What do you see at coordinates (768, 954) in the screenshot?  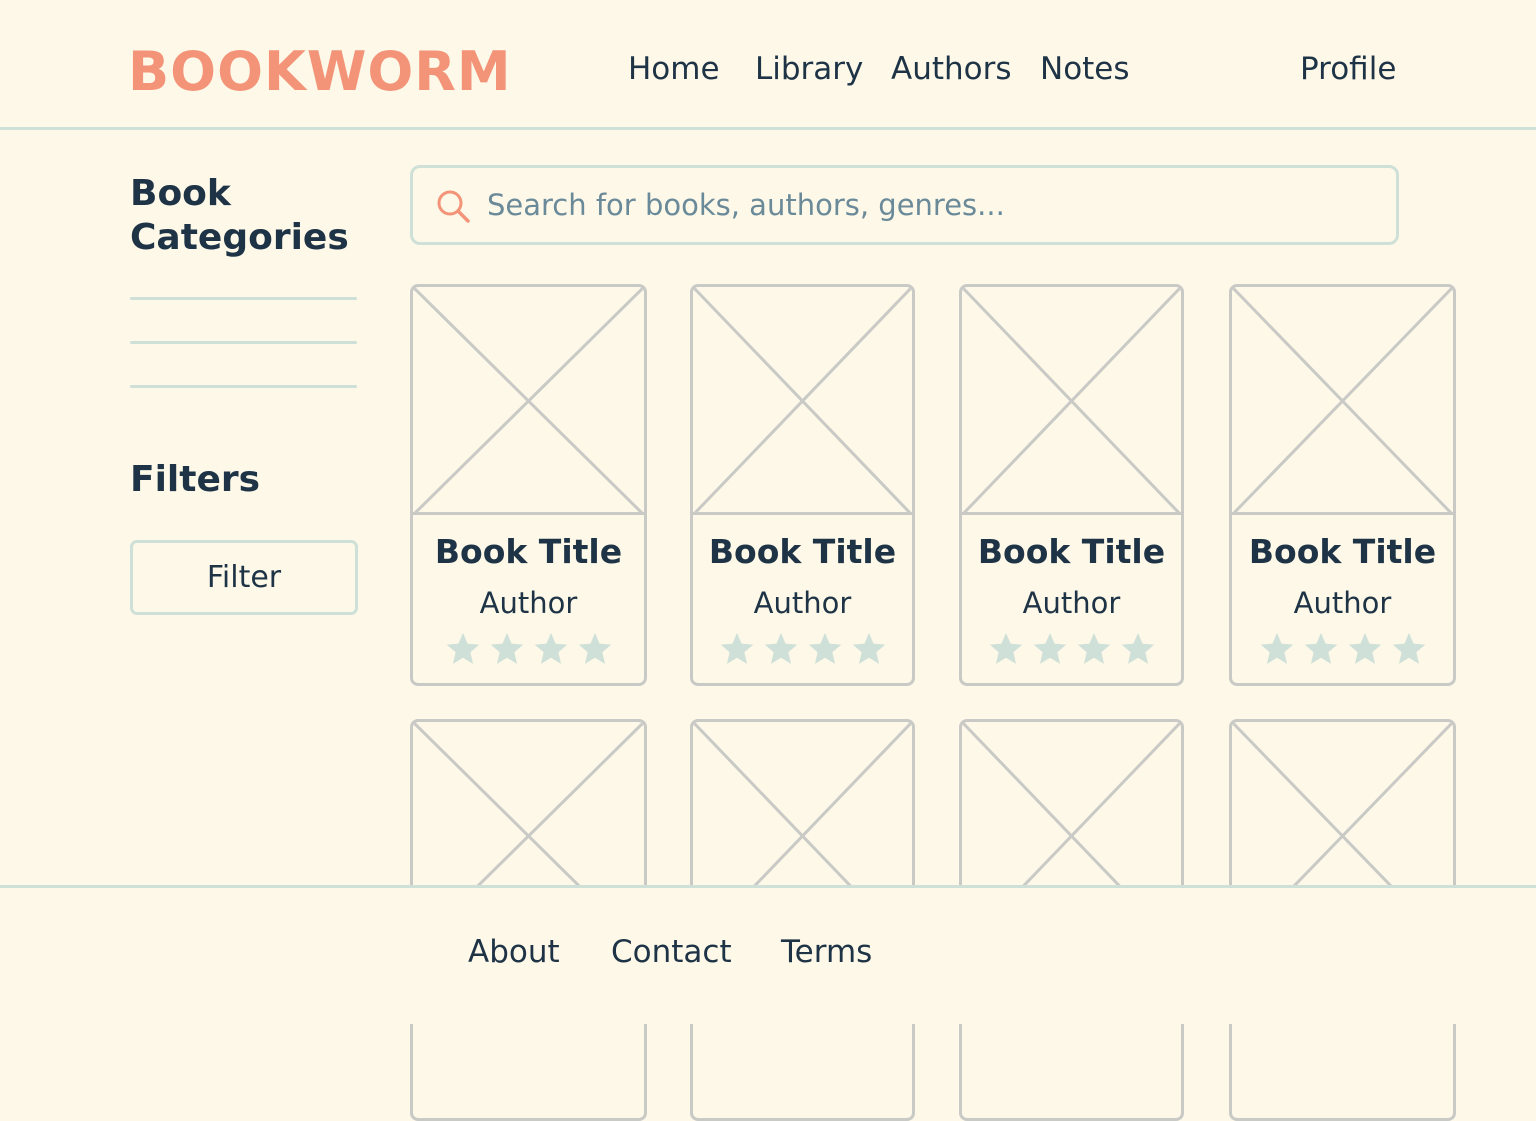 I see `footer: About Contact Terms` at bounding box center [768, 954].